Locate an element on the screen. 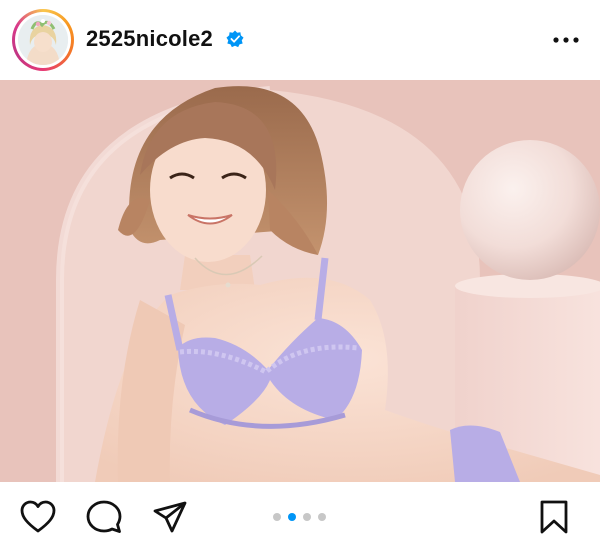 Image resolution: width=600 pixels, height=548 pixels. comment-icon is located at coordinates (104, 517).